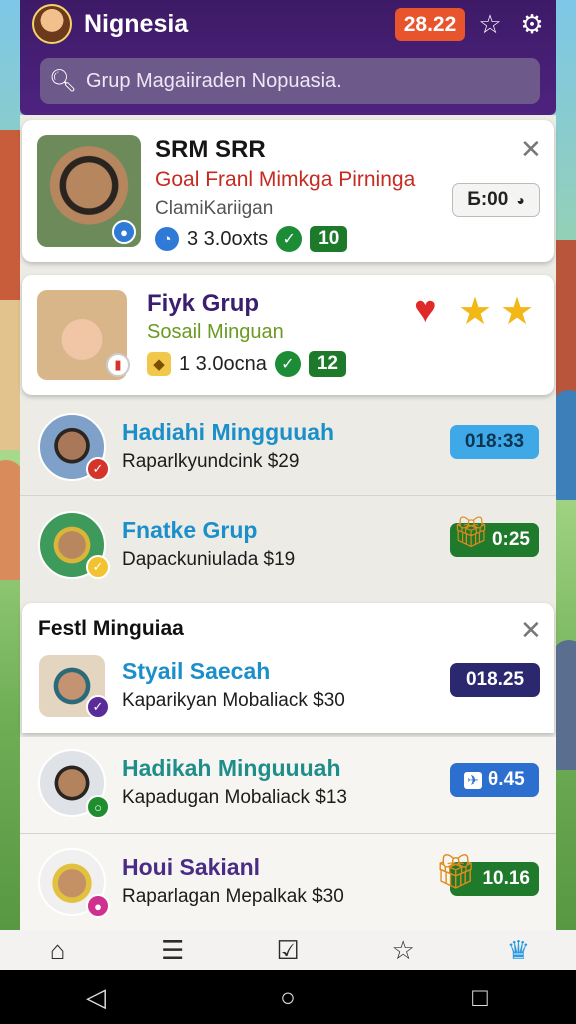 The height and width of the screenshot is (1024, 576). I want to click on check-box-icon: ☑, so click(287, 950).